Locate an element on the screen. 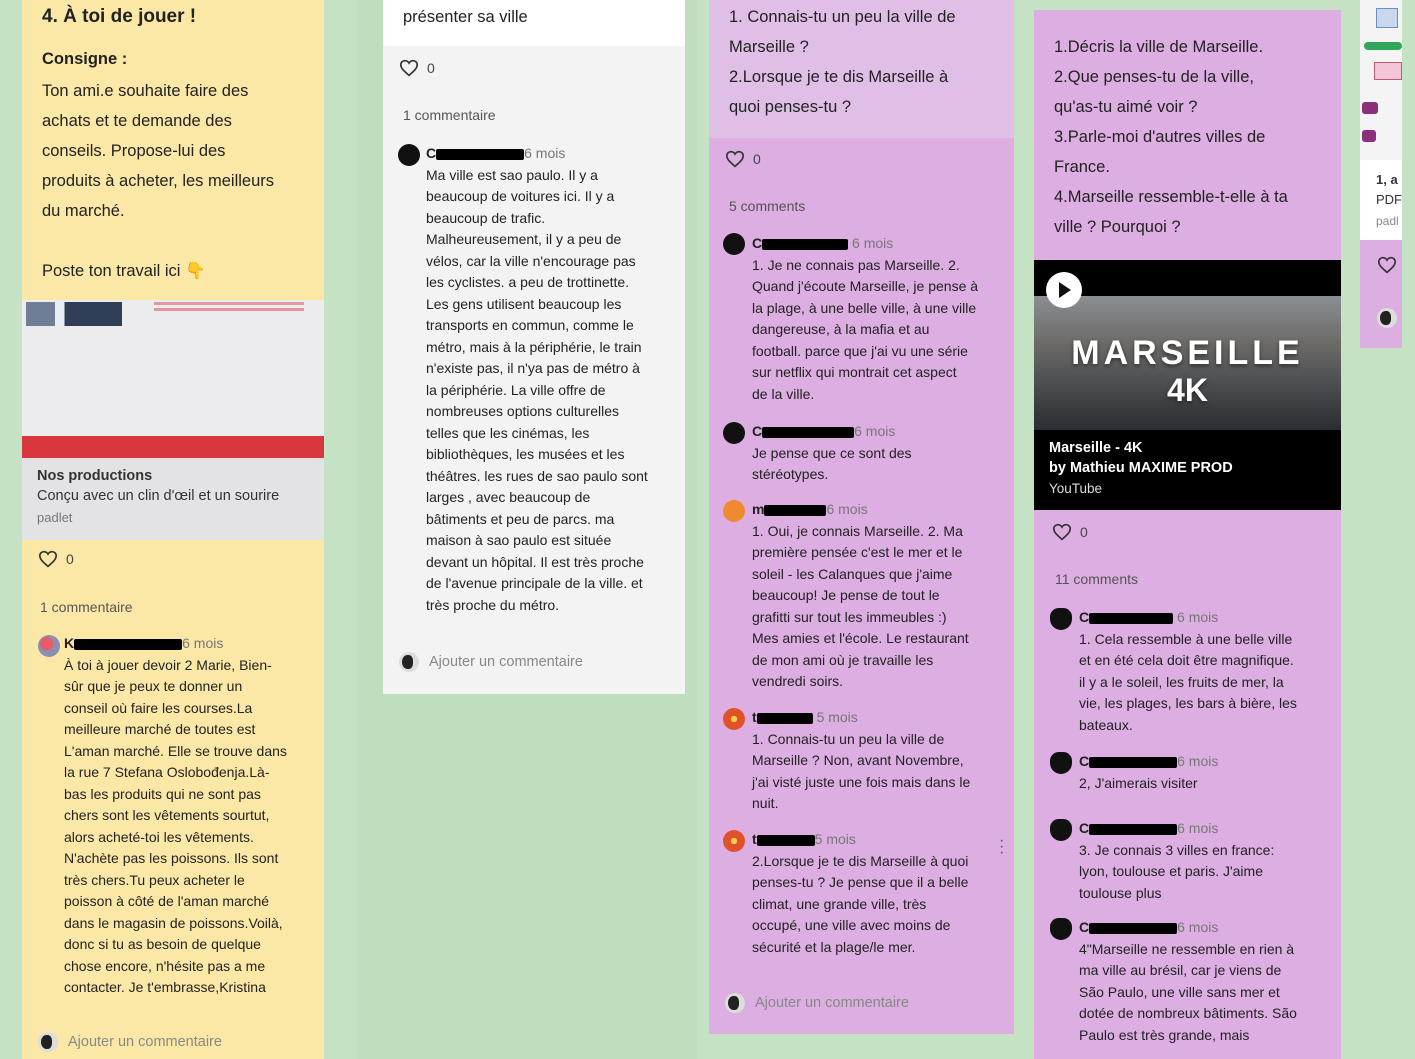 This screenshot has width=1415, height=1059. post-title: présenter sa ville is located at coordinates (465, 17).